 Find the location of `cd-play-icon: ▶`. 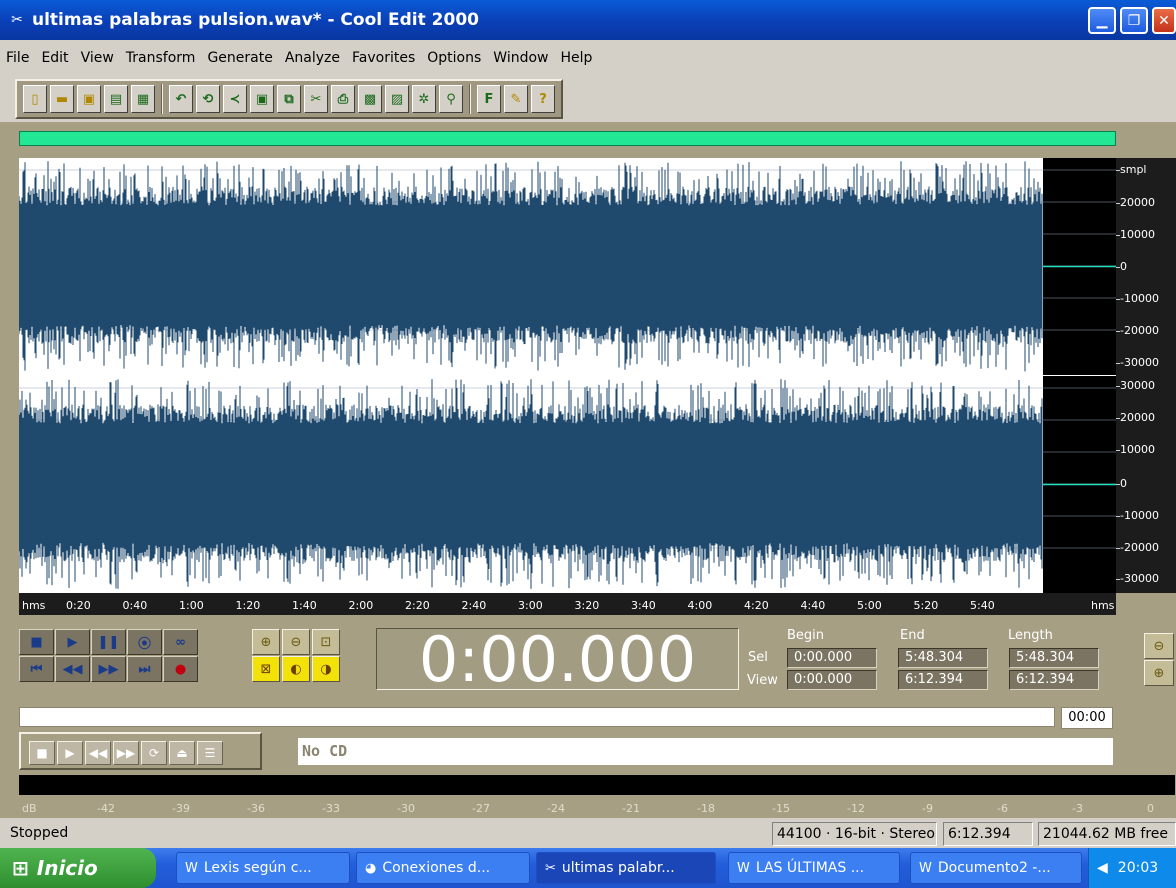

cd-play-icon: ▶ is located at coordinates (70, 753).